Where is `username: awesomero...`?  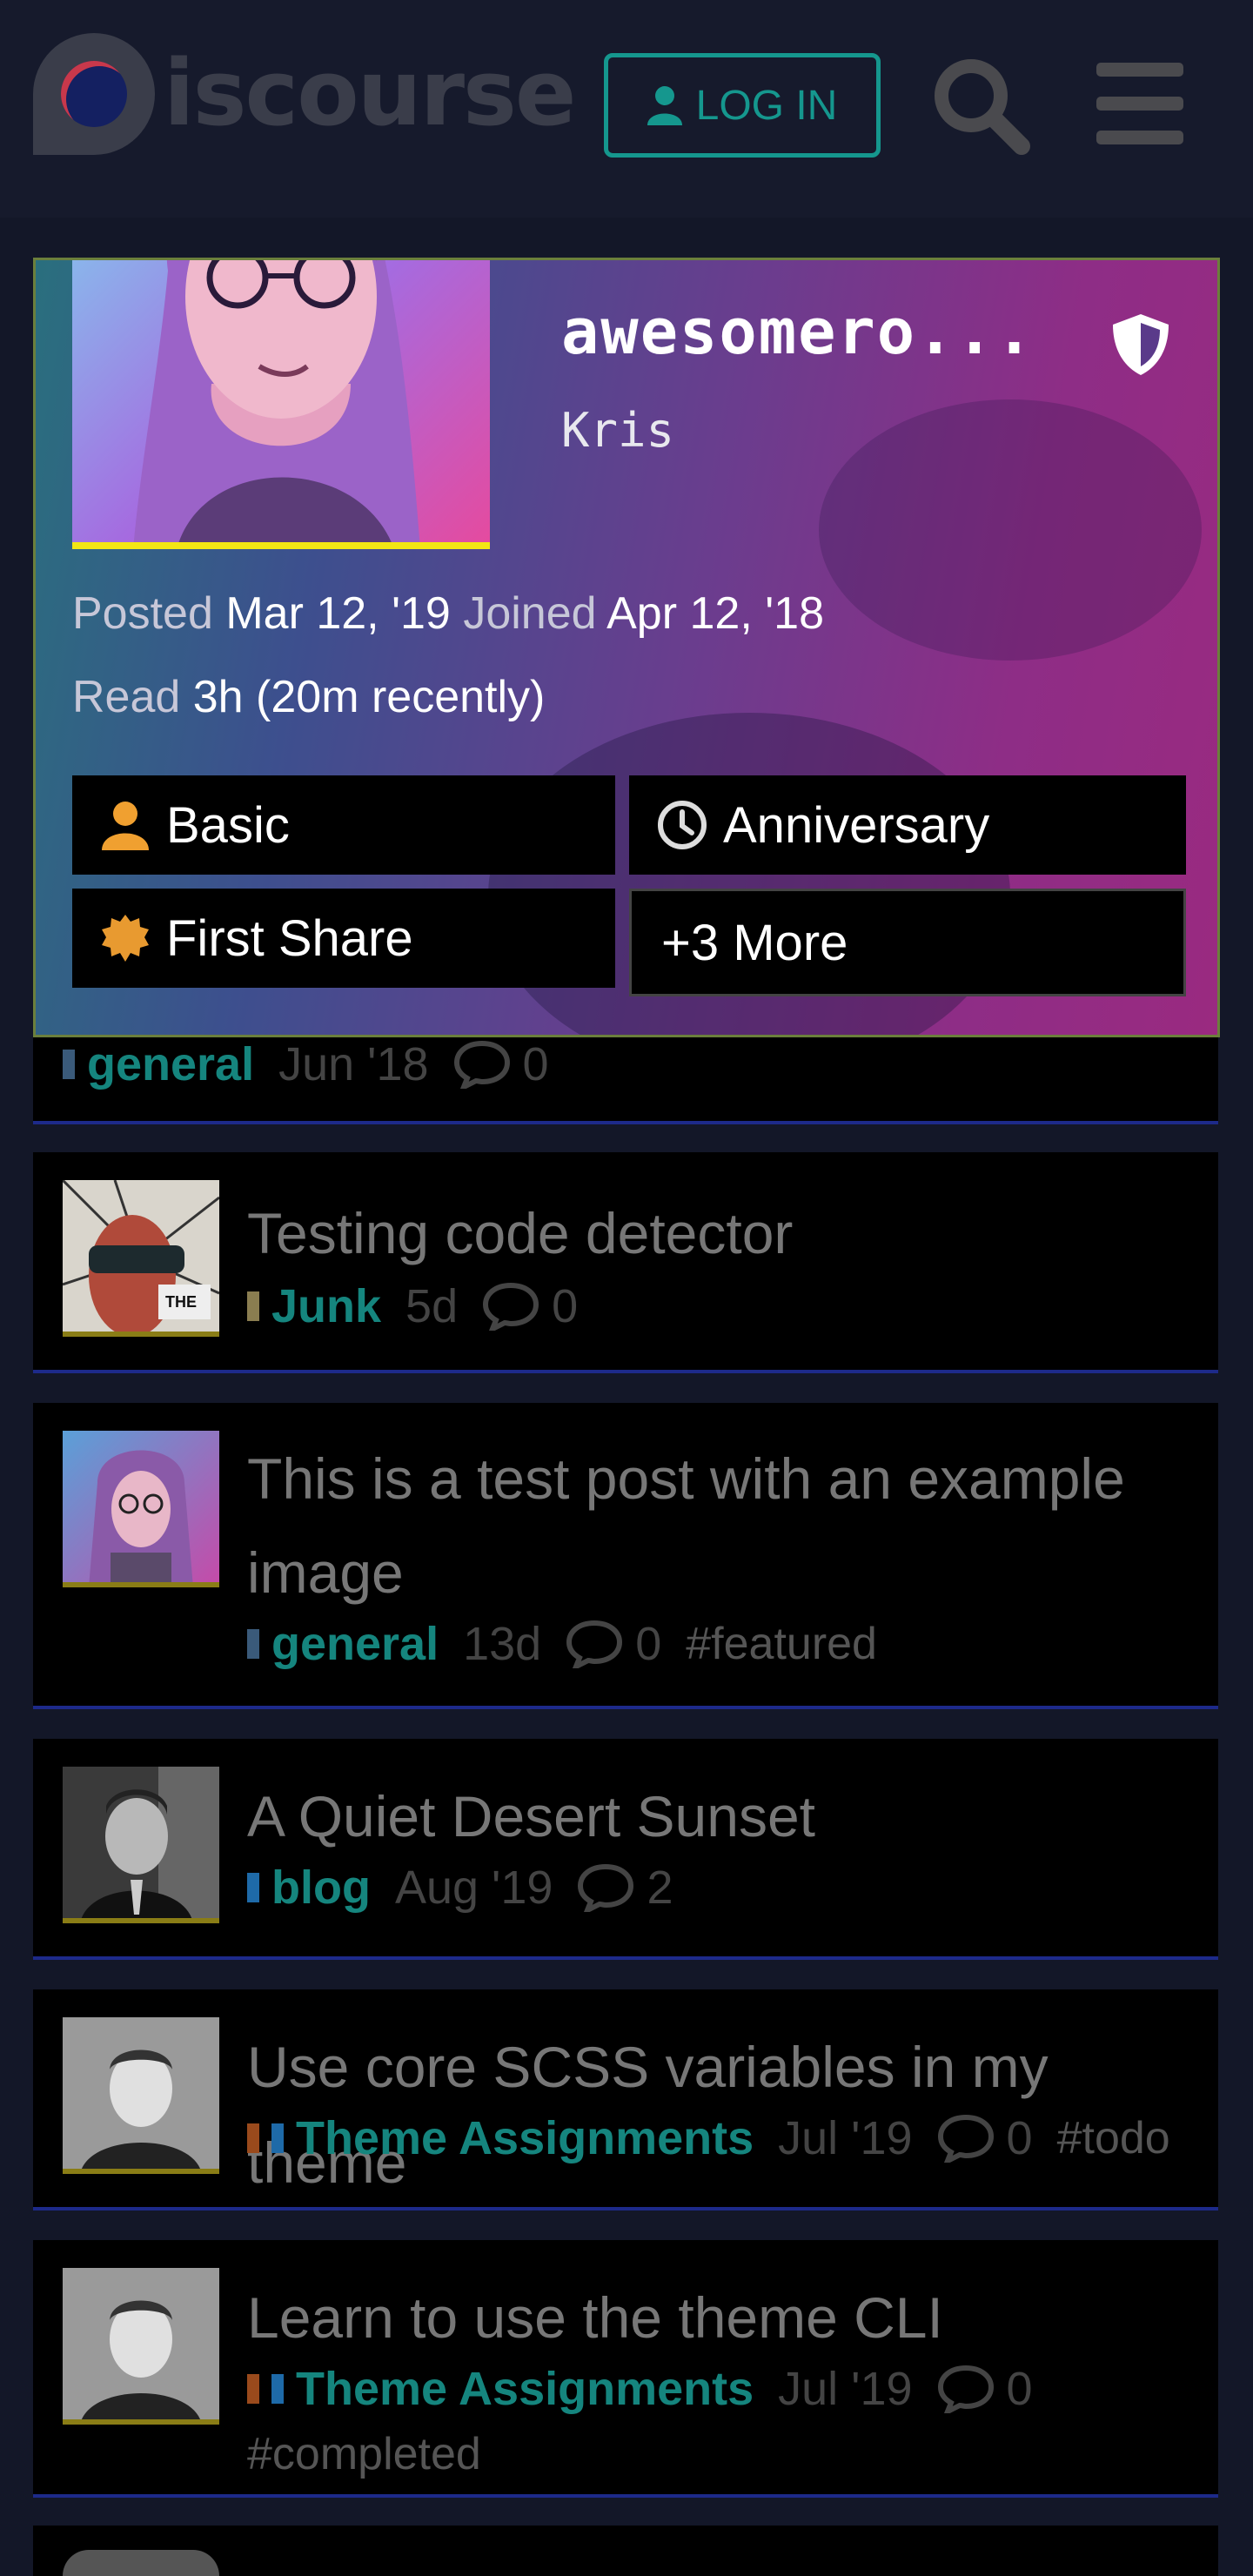 username: awesomero... is located at coordinates (798, 332).